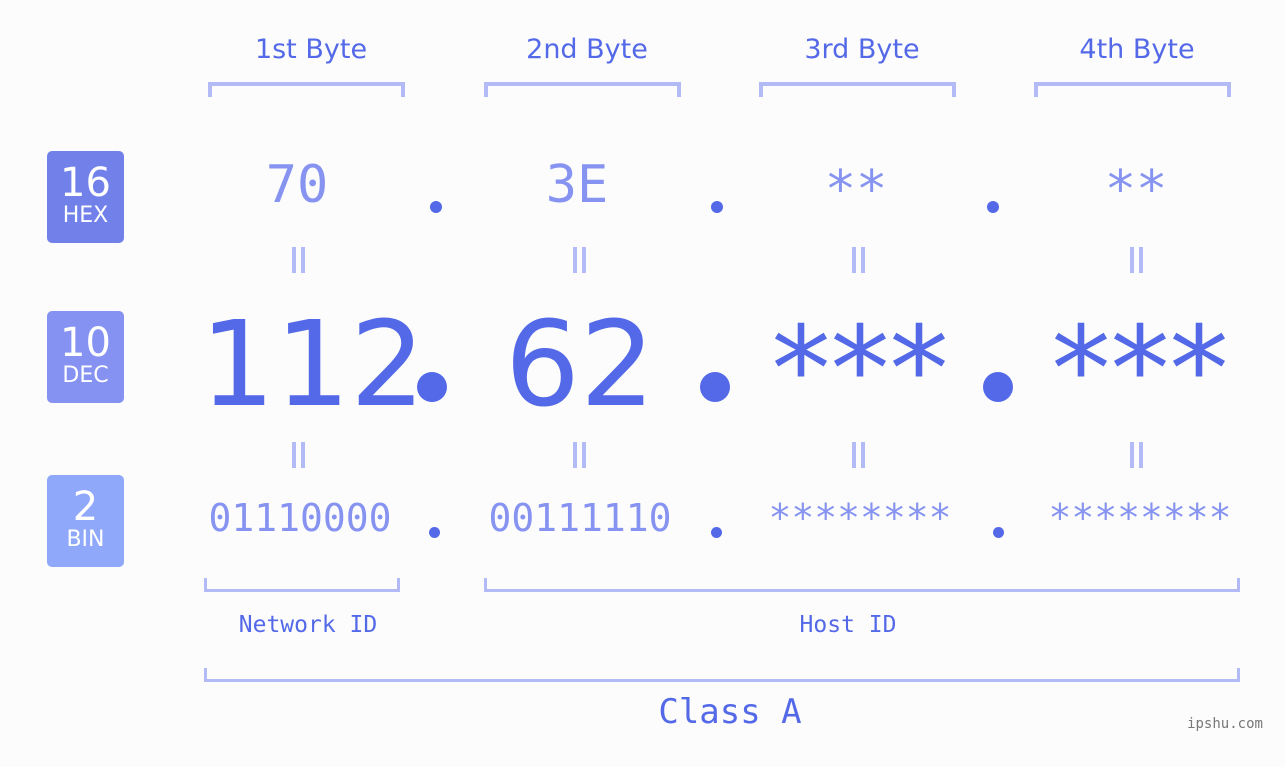 This screenshot has height=767, width=1285. What do you see at coordinates (311, 49) in the screenshot?
I see `byte-title-1: 1st Byte` at bounding box center [311, 49].